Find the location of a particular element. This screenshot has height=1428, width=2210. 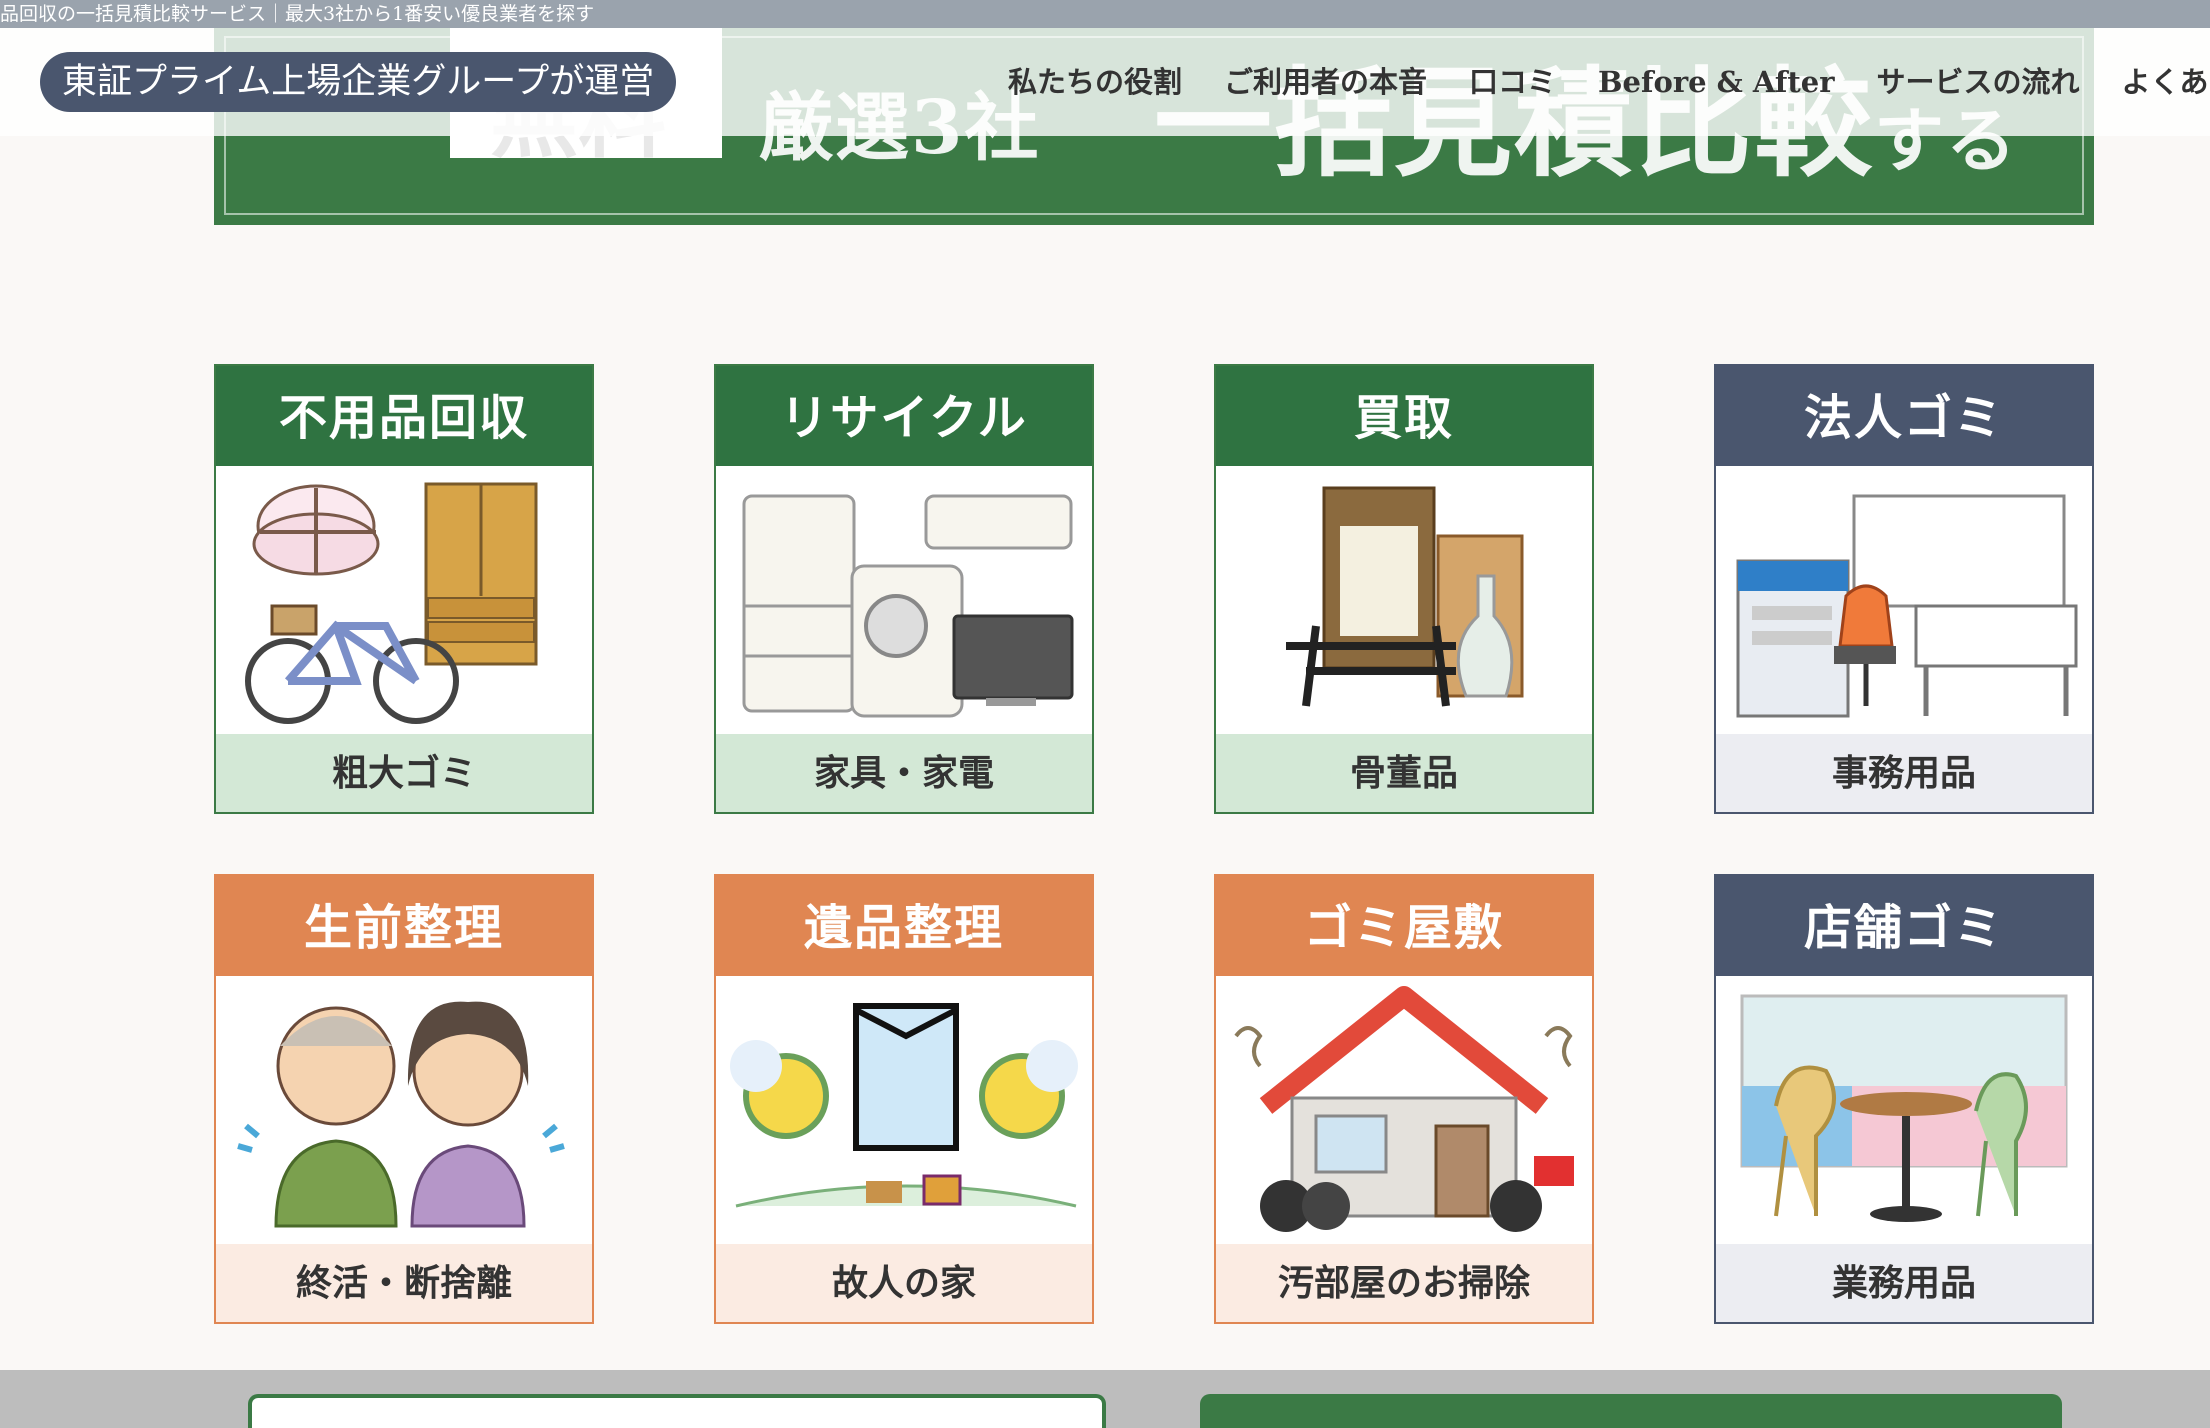

service-card-pre-death-cleanup: 生前整理 終活・断捨離 is located at coordinates (404, 1099).